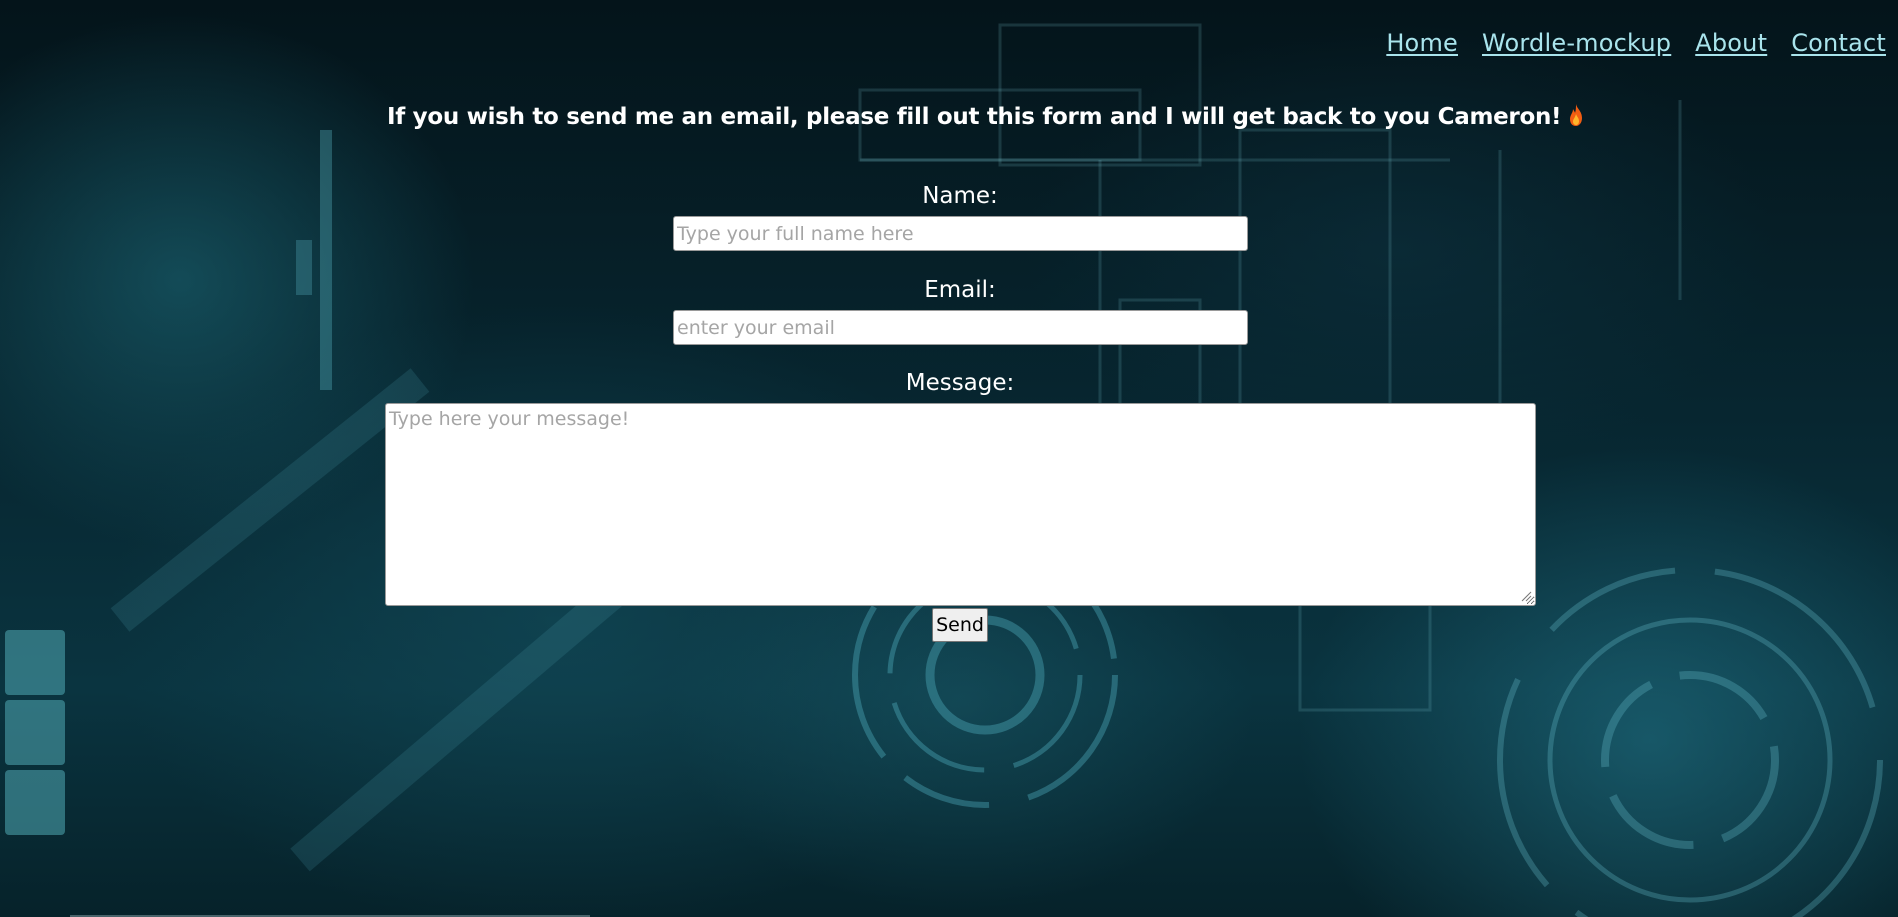 This screenshot has height=917, width=1898. I want to click on send-button: Send, so click(960, 625).